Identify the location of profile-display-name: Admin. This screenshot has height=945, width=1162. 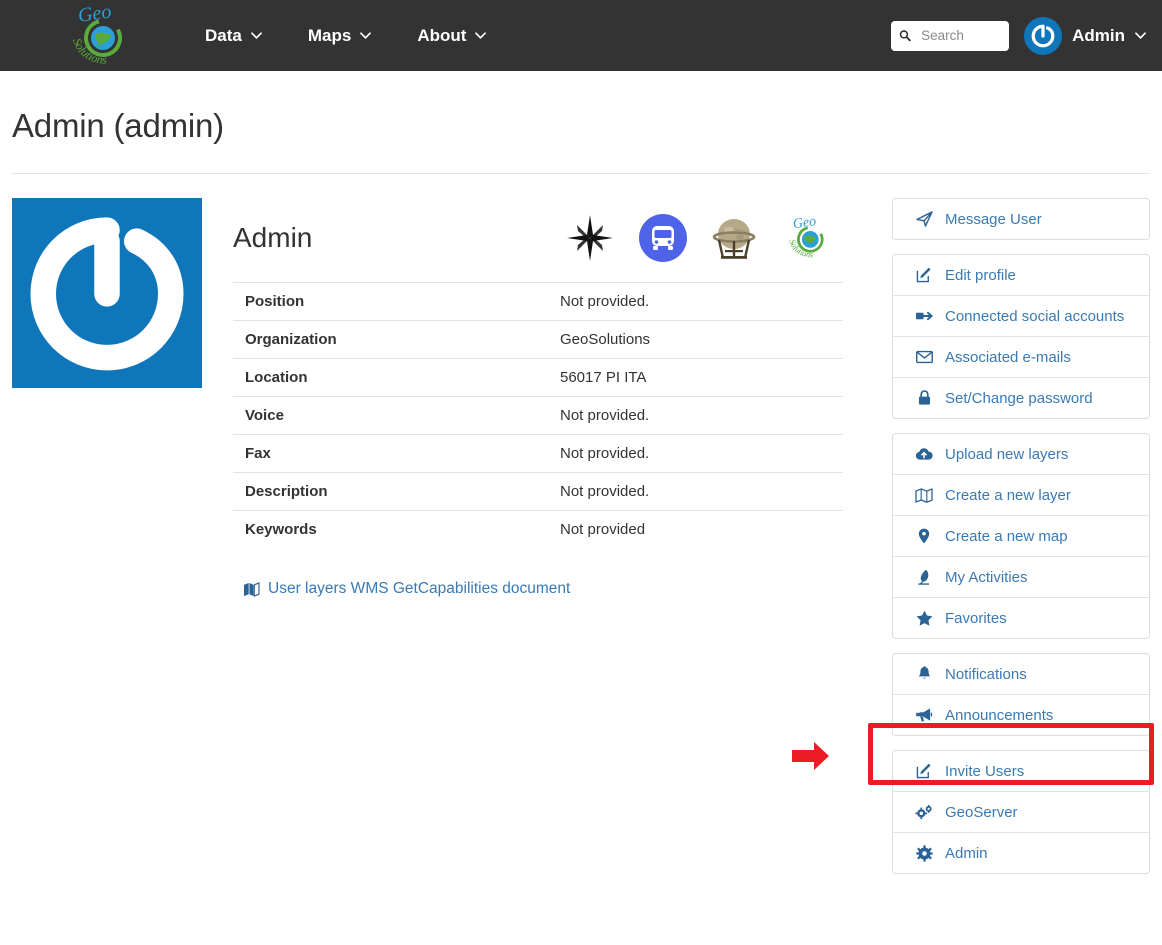
(273, 237).